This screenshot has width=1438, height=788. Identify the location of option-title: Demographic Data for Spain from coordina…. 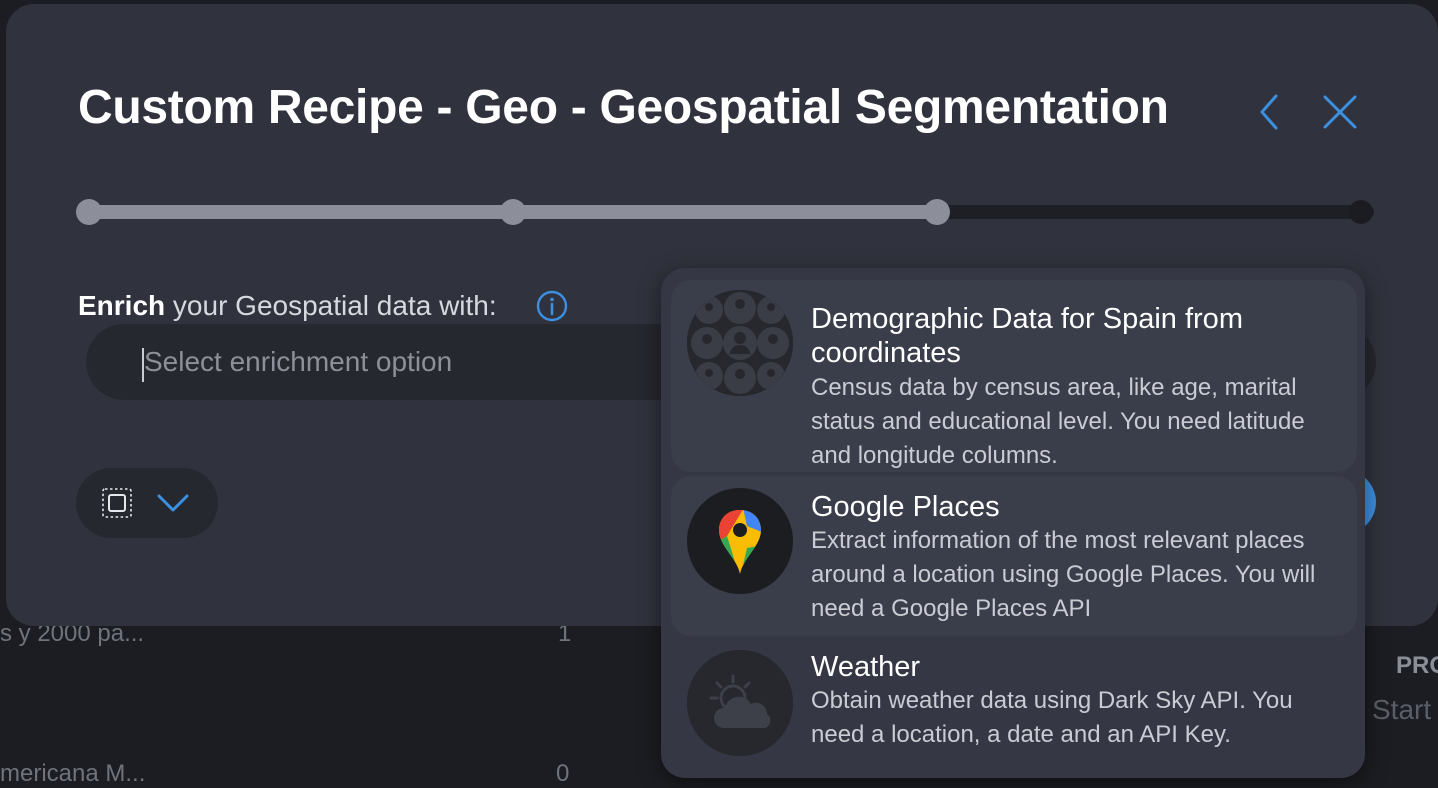
(1027, 336).